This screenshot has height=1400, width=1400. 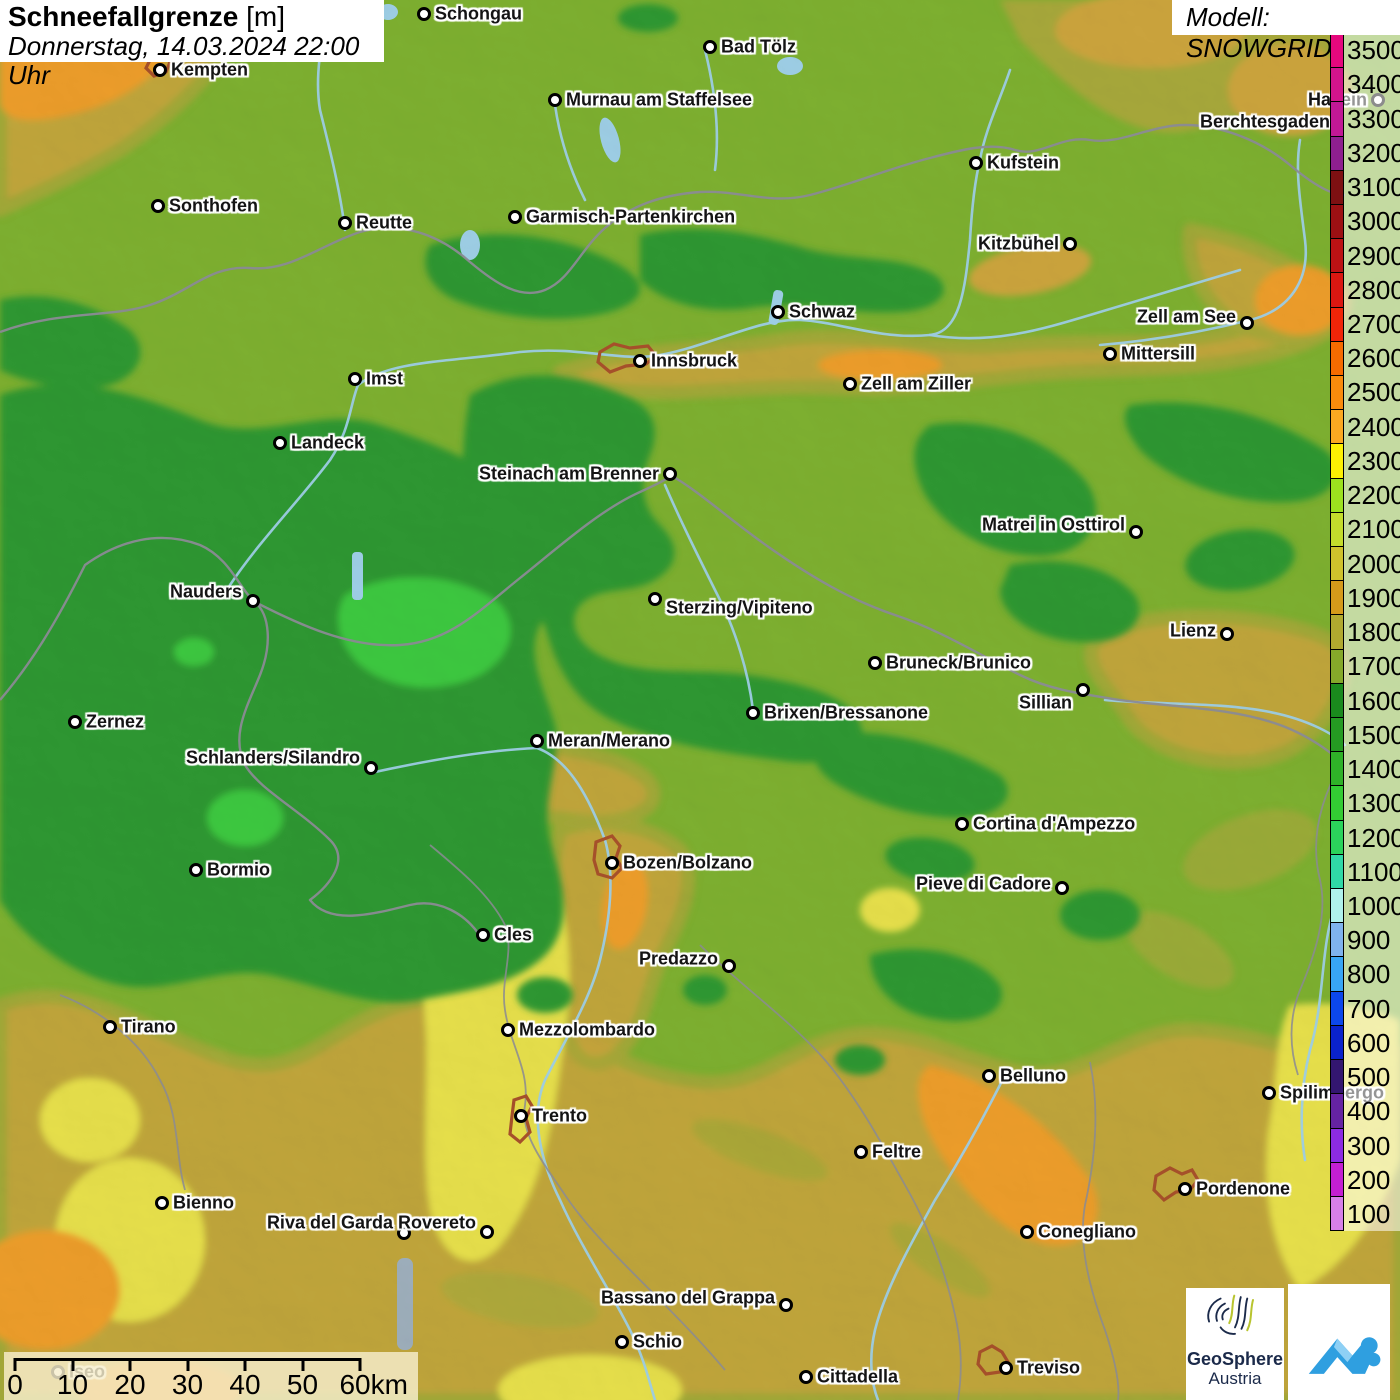 I want to click on unit-label: [m], so click(x=265, y=16).